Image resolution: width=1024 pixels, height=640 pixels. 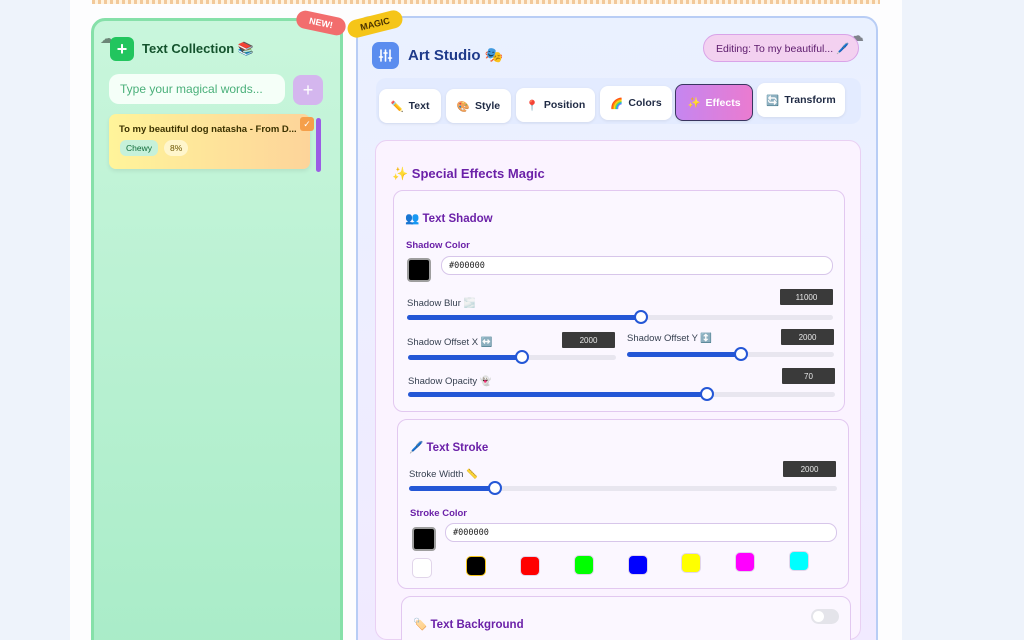 I want to click on tab-transform: 🔄 Transform, so click(x=801, y=100).